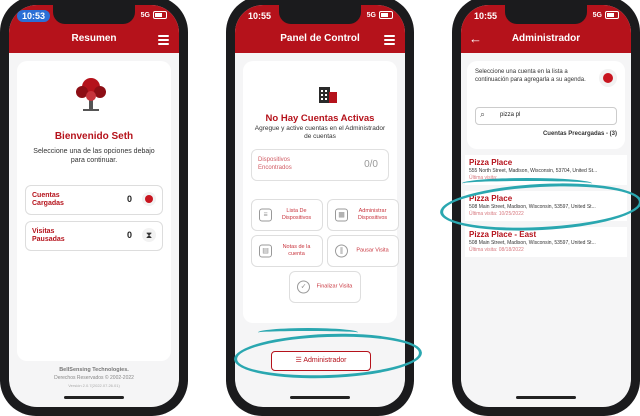  What do you see at coordinates (129, 199) in the screenshot?
I see `cuentas-count: 0` at bounding box center [129, 199].